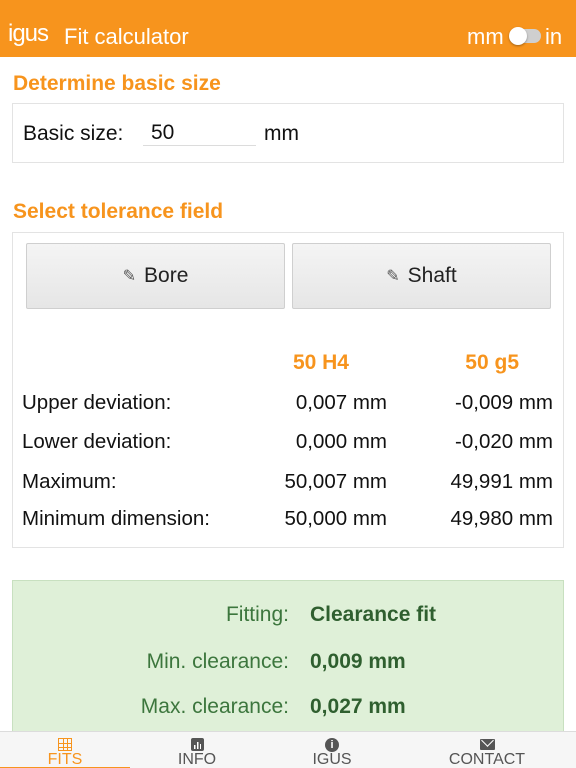 This screenshot has height=768, width=576. I want to click on unit-mm-label: mm, so click(485, 36).